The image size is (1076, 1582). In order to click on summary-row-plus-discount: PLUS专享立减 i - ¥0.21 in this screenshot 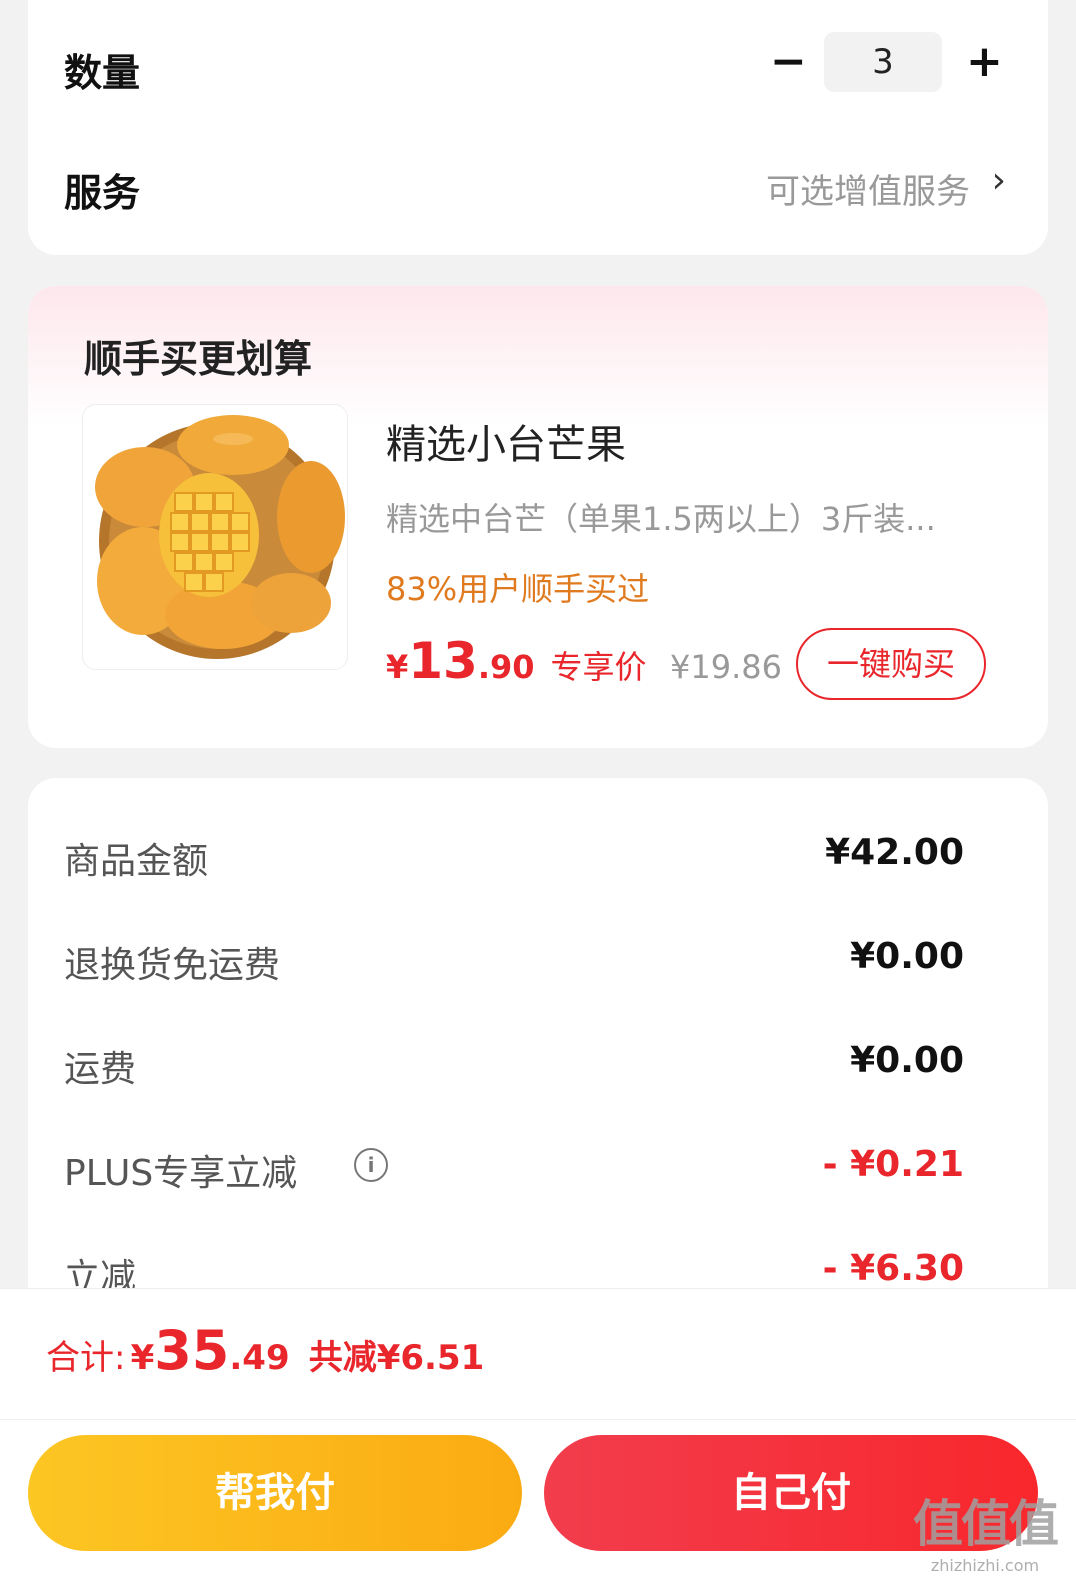, I will do `click(514, 1169)`.